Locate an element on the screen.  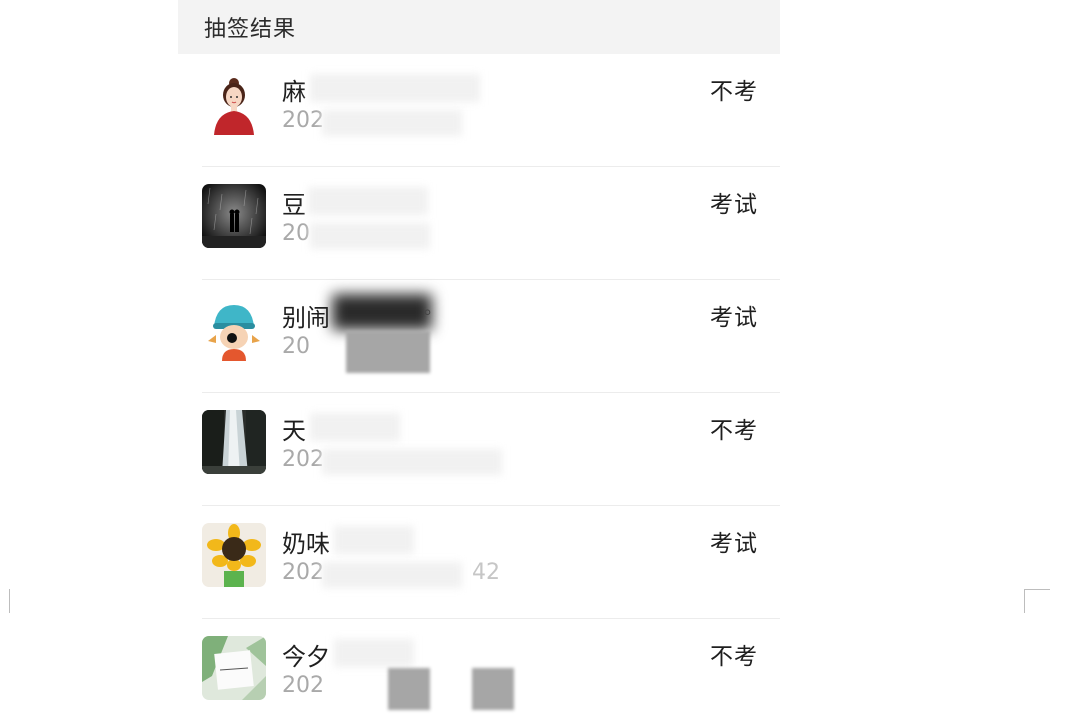
waterfall-photo-icon is located at coordinates (234, 442).